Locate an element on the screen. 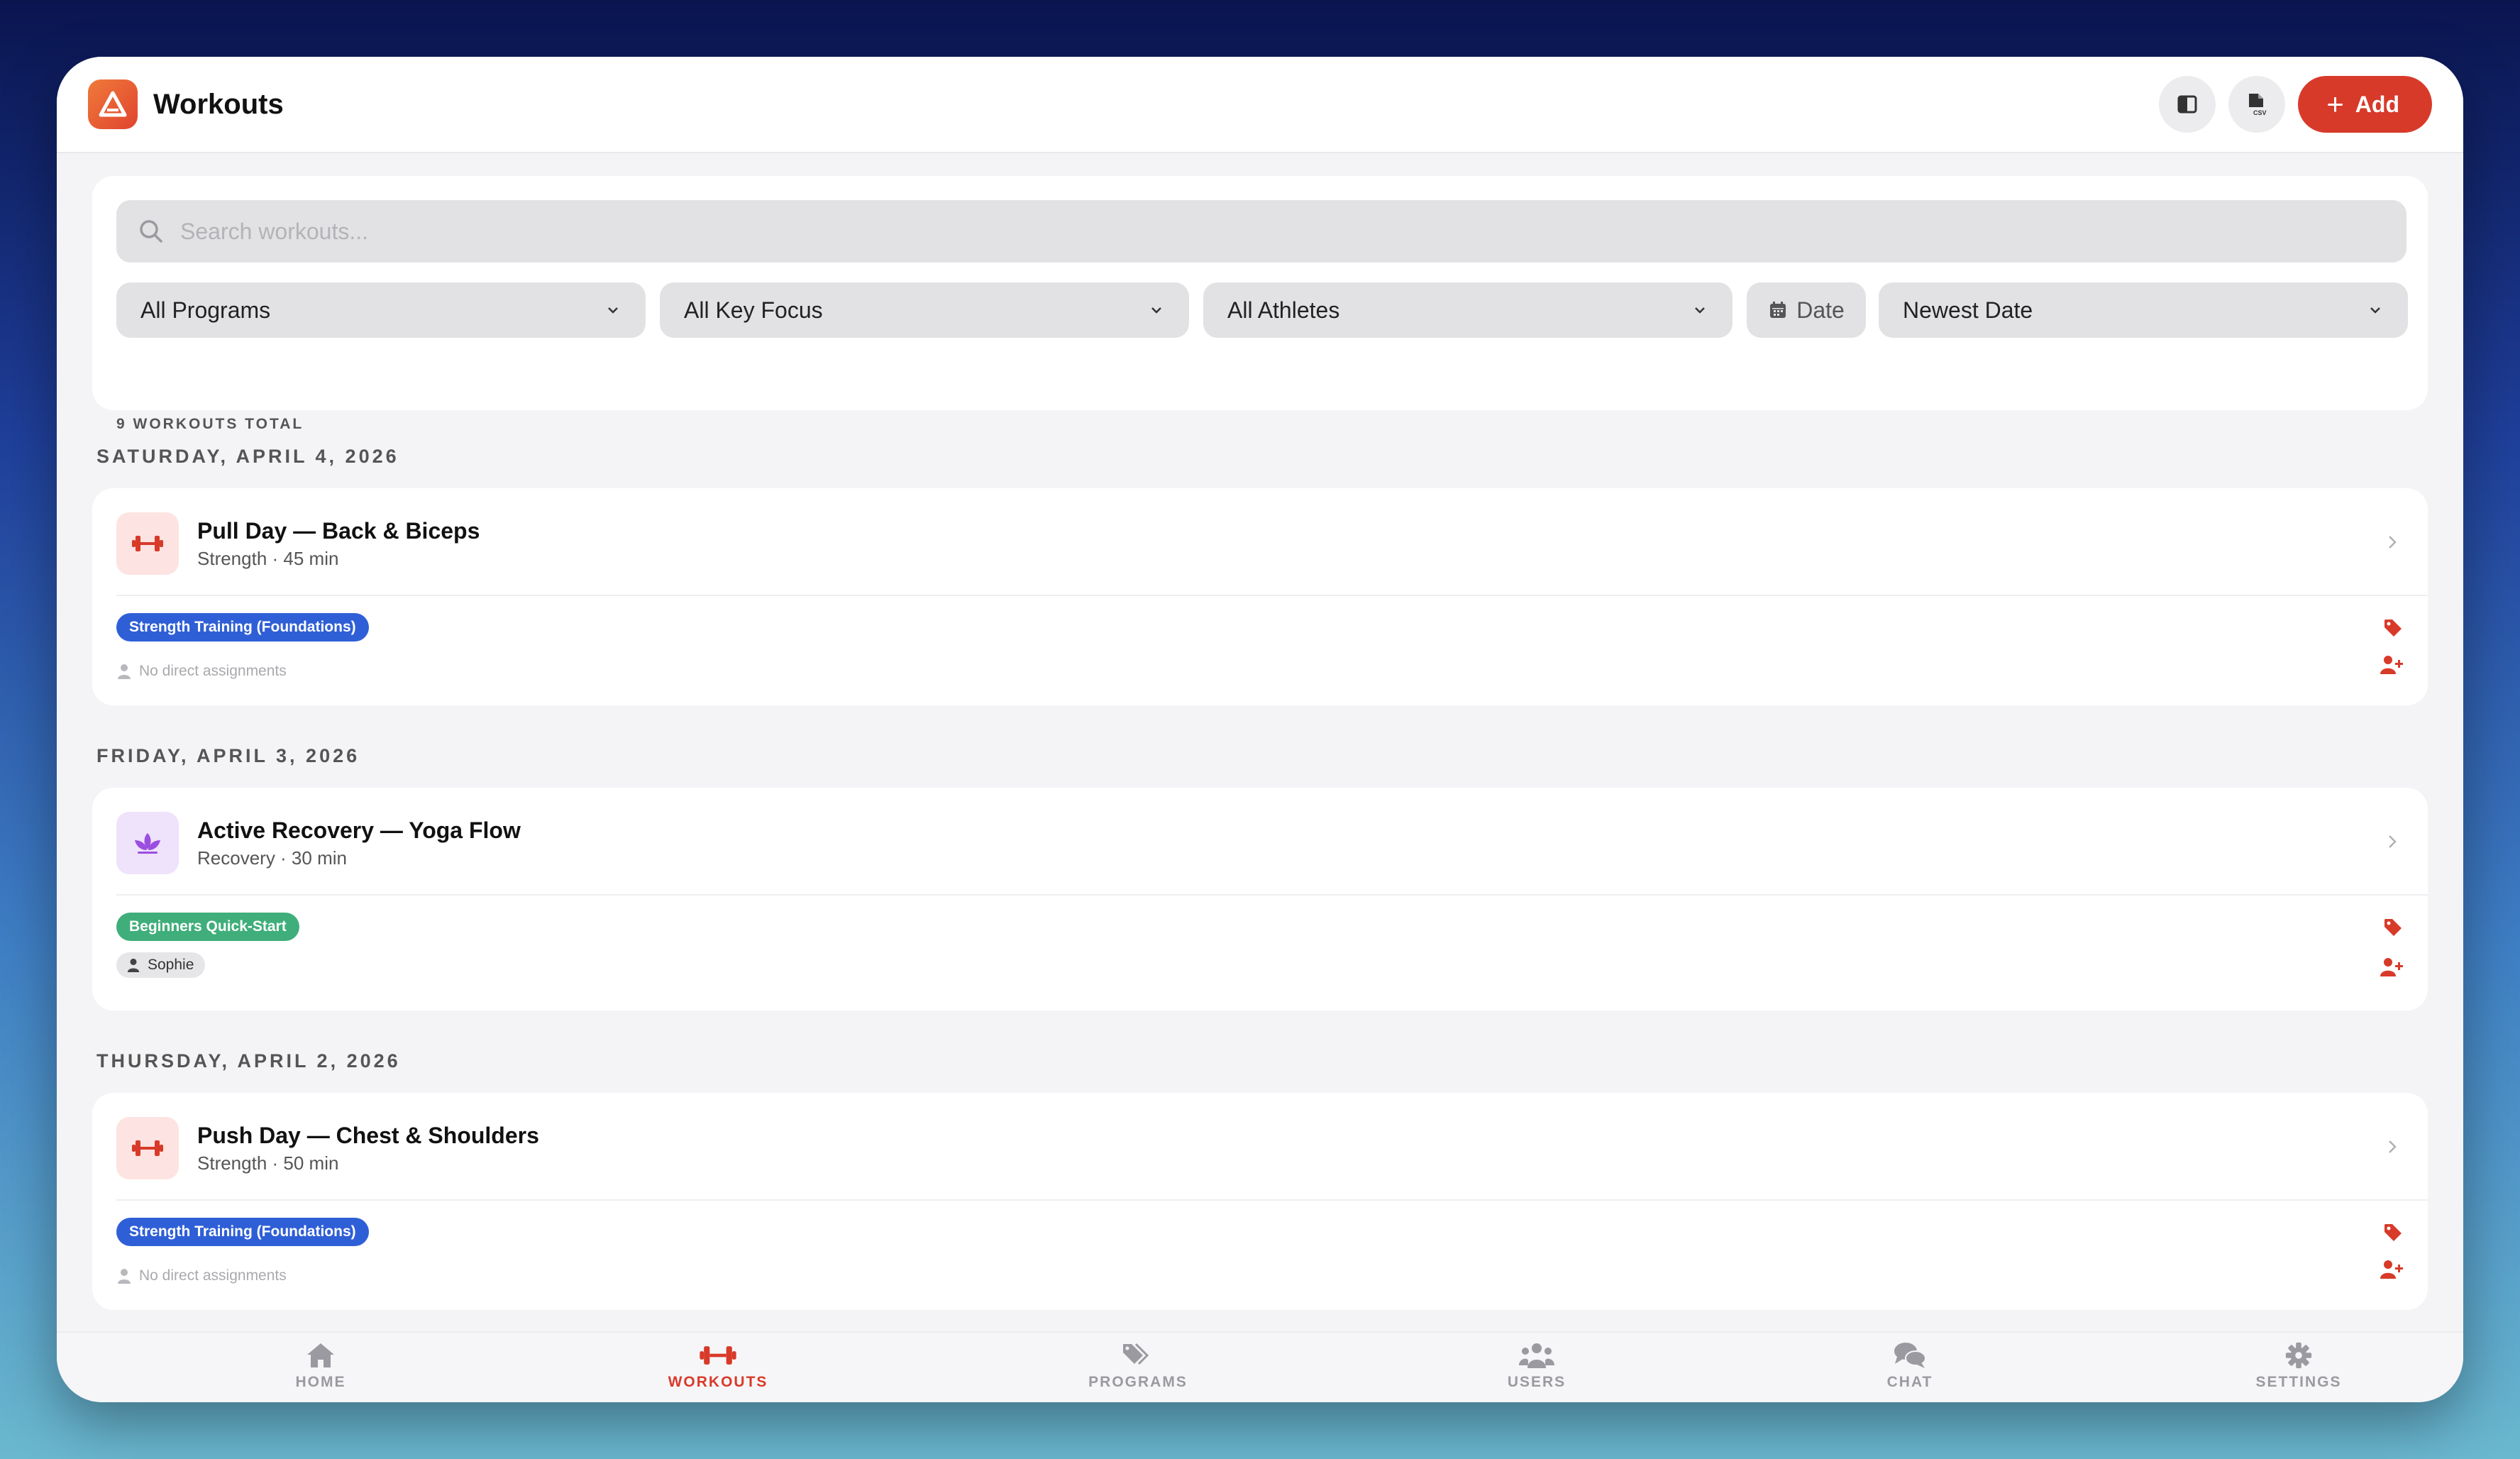 The width and height of the screenshot is (2520, 1459). tab-label: WORKOUTS is located at coordinates (718, 1382).